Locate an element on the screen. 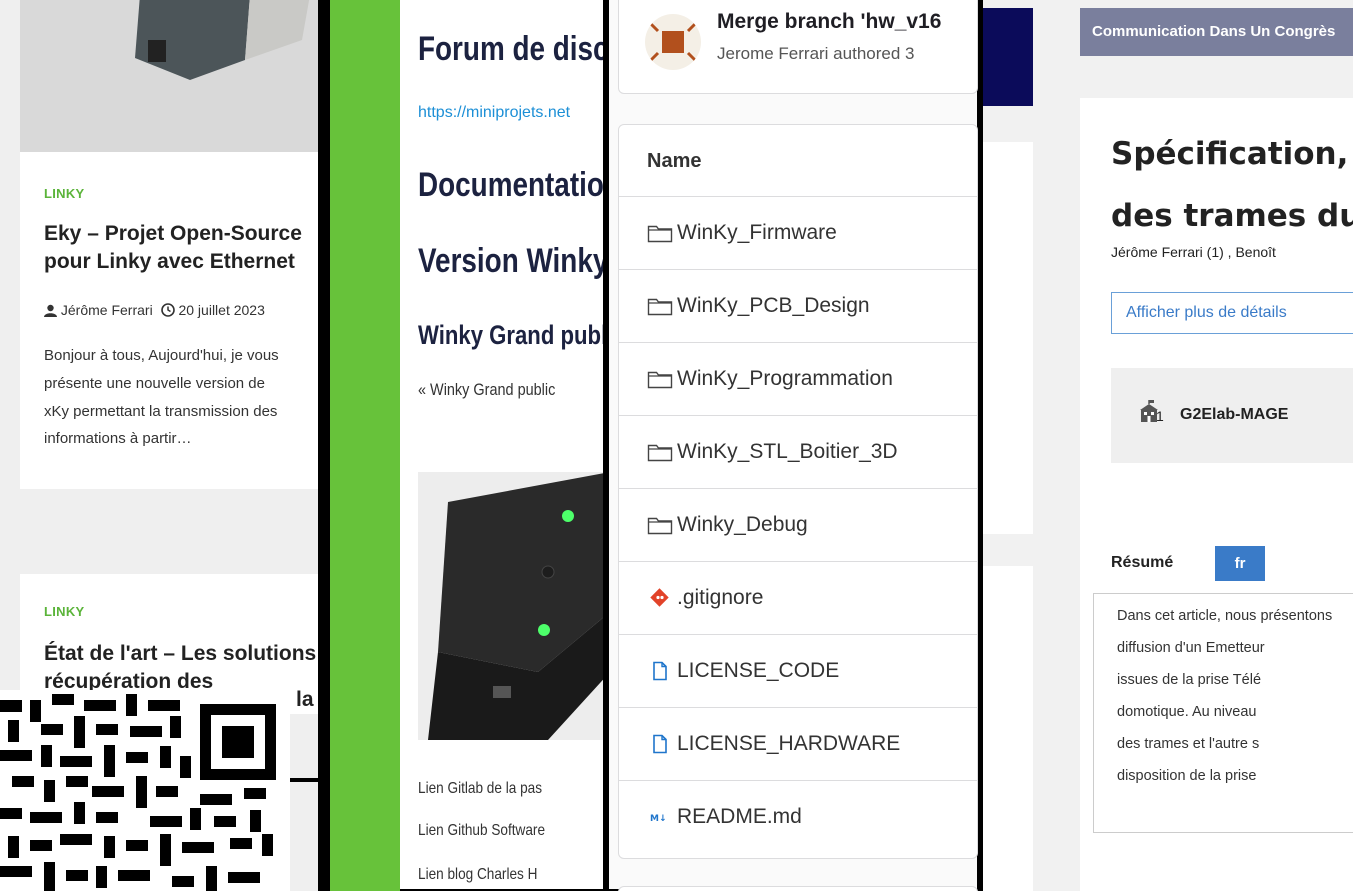 The height and width of the screenshot is (891, 1353). abstract-line: des trames et l'autre s is located at coordinates (1188, 744).